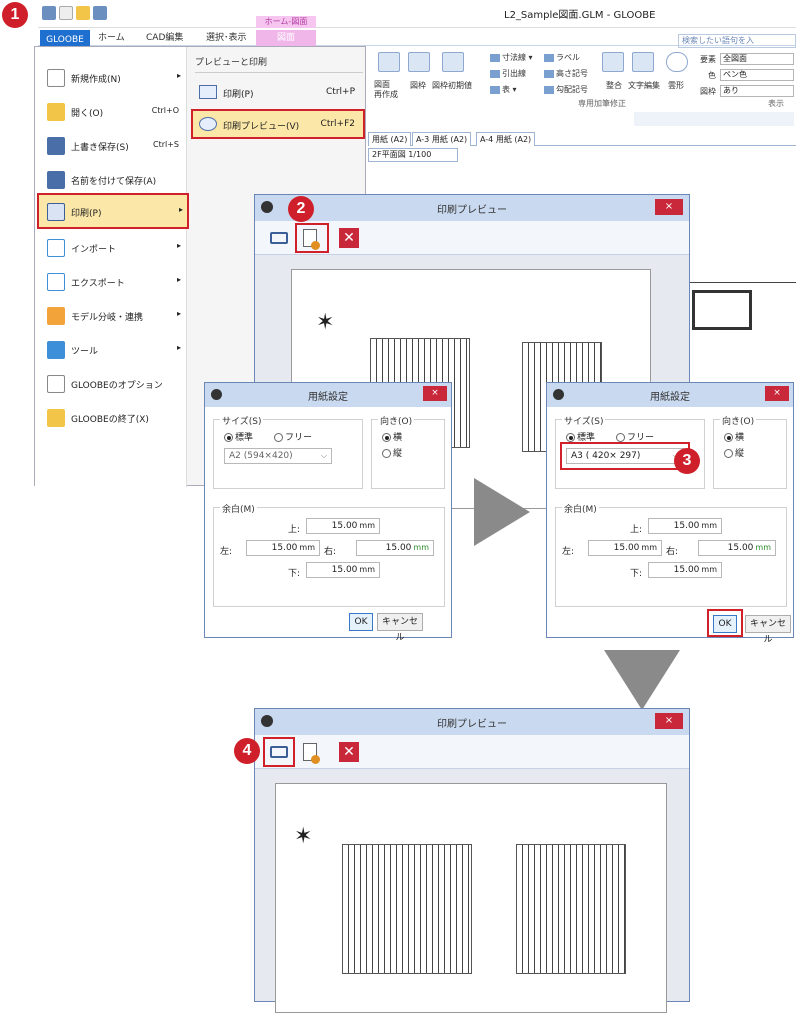  What do you see at coordinates (112, 146) in the screenshot?
I see `menu-item-save: 上書き保存(S) Ctrl+S` at bounding box center [112, 146].